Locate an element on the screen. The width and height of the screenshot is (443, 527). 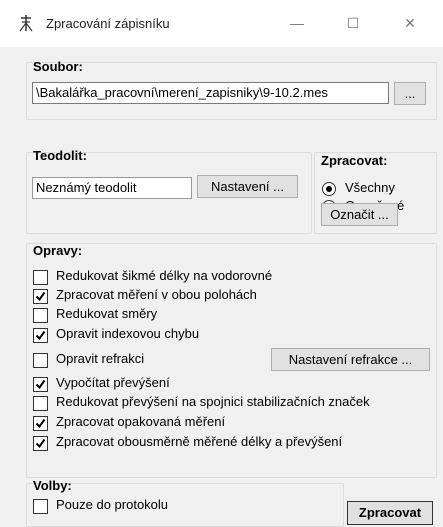
checkbox-both-positions-label: Zpracovat měření v obou polohách is located at coordinates (156, 294).